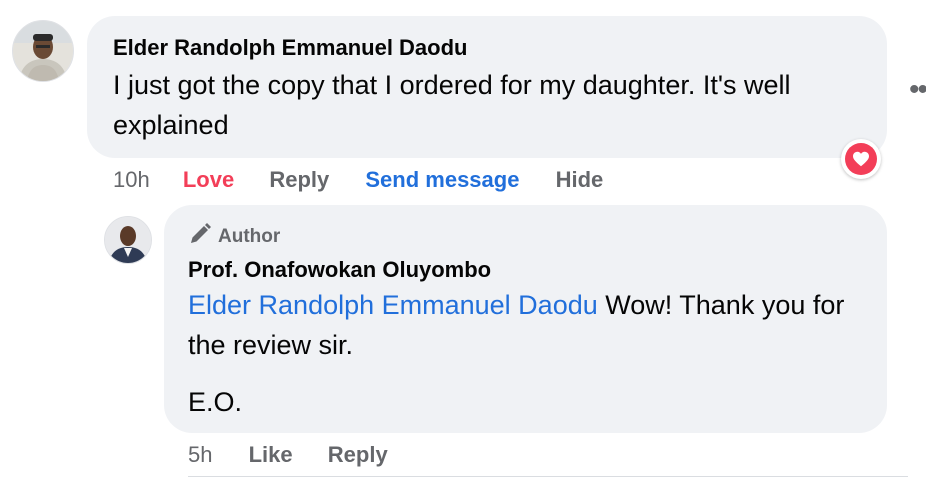  Describe the element at coordinates (200, 237) in the screenshot. I see `pen-icon` at that location.